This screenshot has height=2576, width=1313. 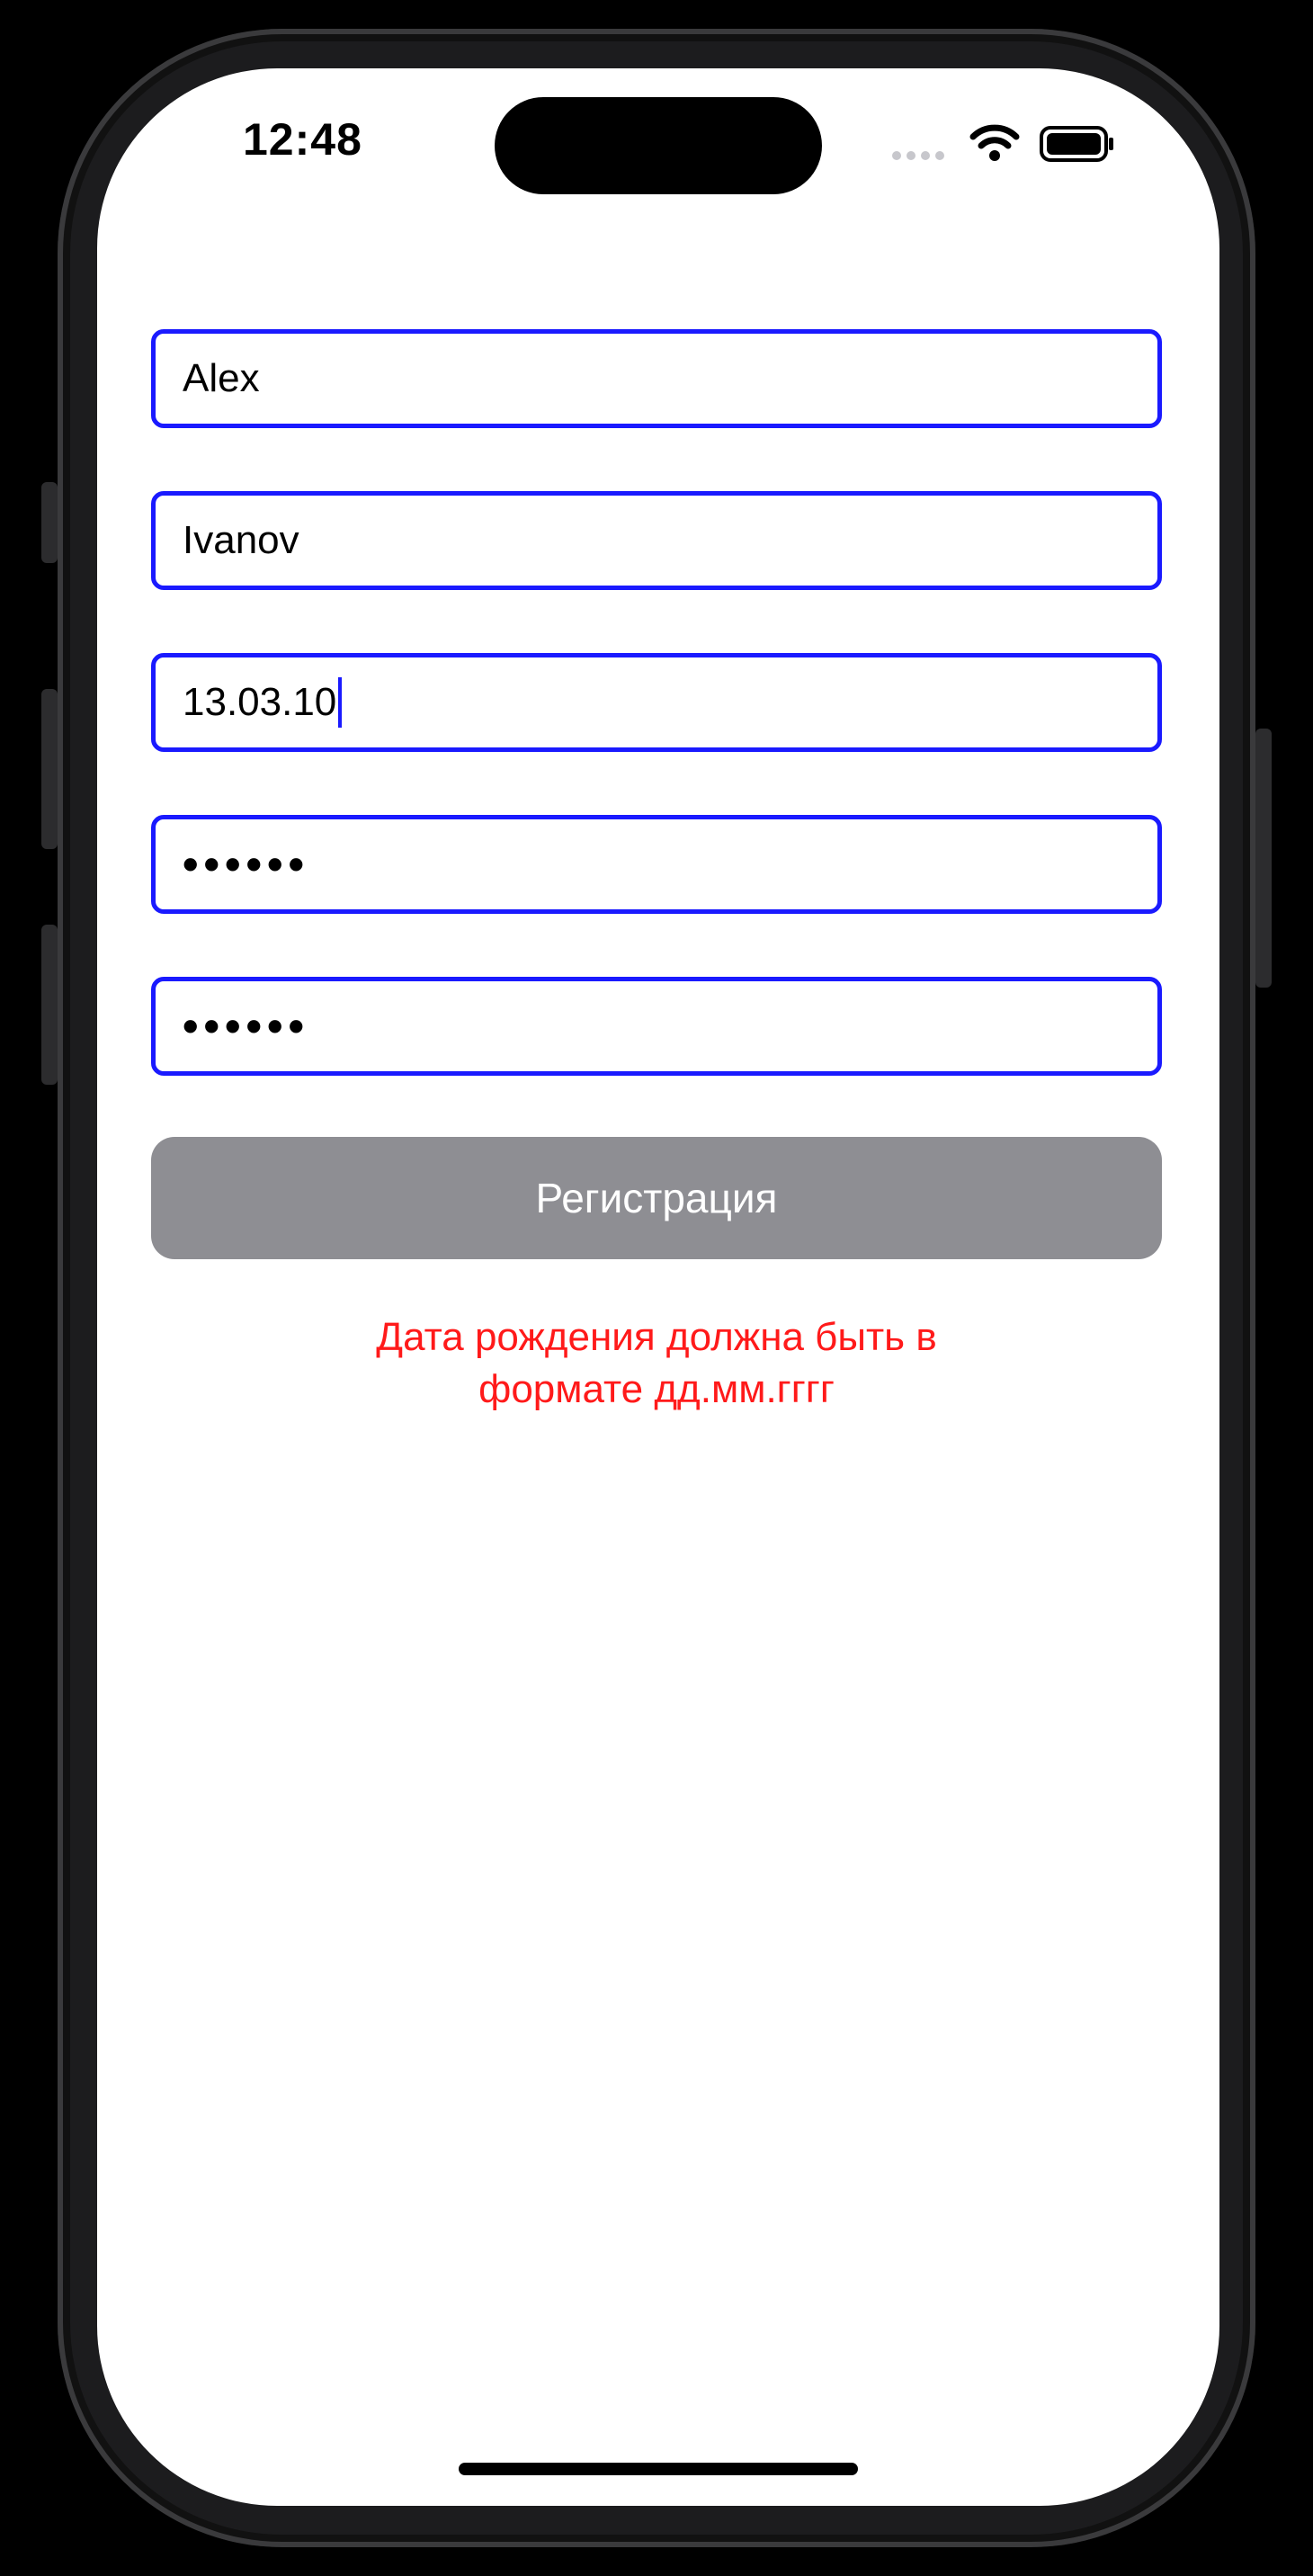 I want to click on status-time: 12:48, so click(x=302, y=139).